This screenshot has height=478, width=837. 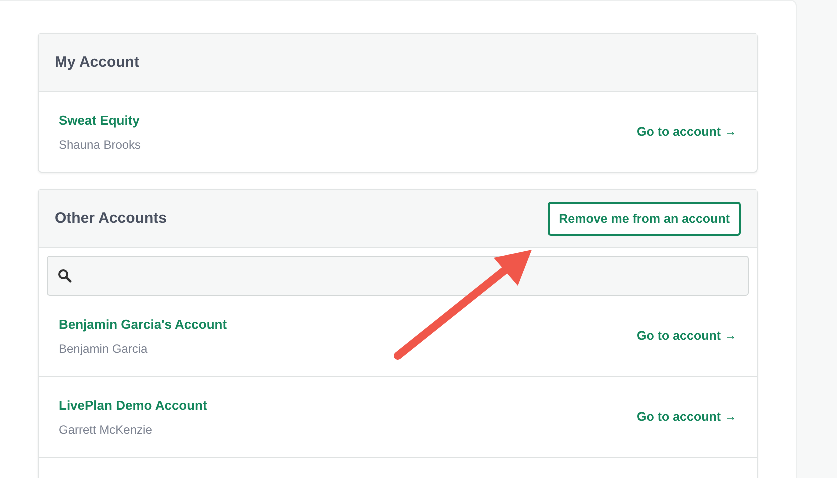 I want to click on remove-account-button: Remove me from an account, so click(x=644, y=219).